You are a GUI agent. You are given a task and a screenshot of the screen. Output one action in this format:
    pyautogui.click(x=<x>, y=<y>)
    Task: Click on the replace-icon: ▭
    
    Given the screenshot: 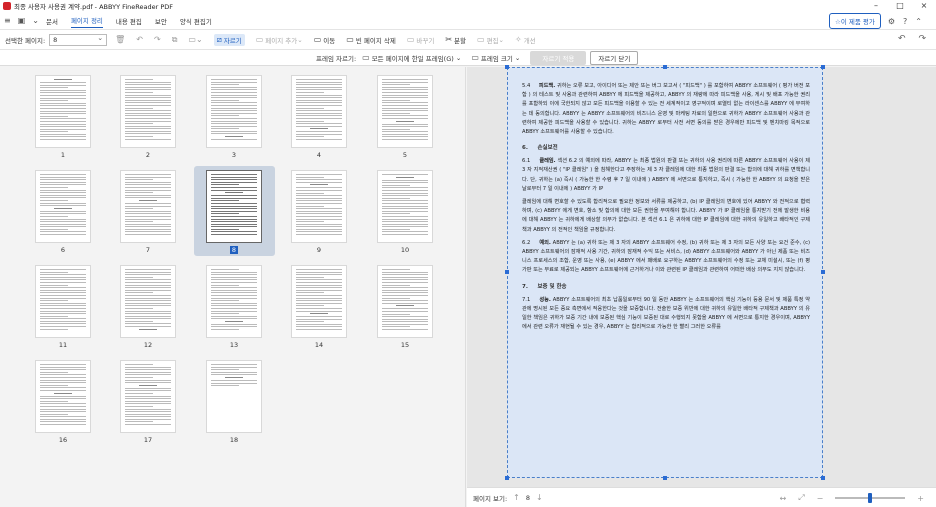 What is the action you would take?
    pyautogui.click(x=410, y=39)
    